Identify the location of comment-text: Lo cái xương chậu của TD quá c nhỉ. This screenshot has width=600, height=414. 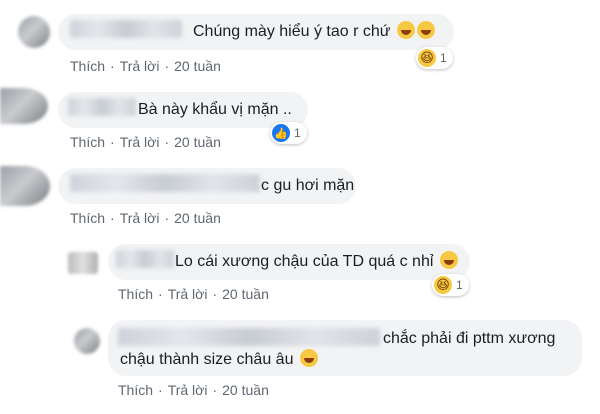
(316, 262).